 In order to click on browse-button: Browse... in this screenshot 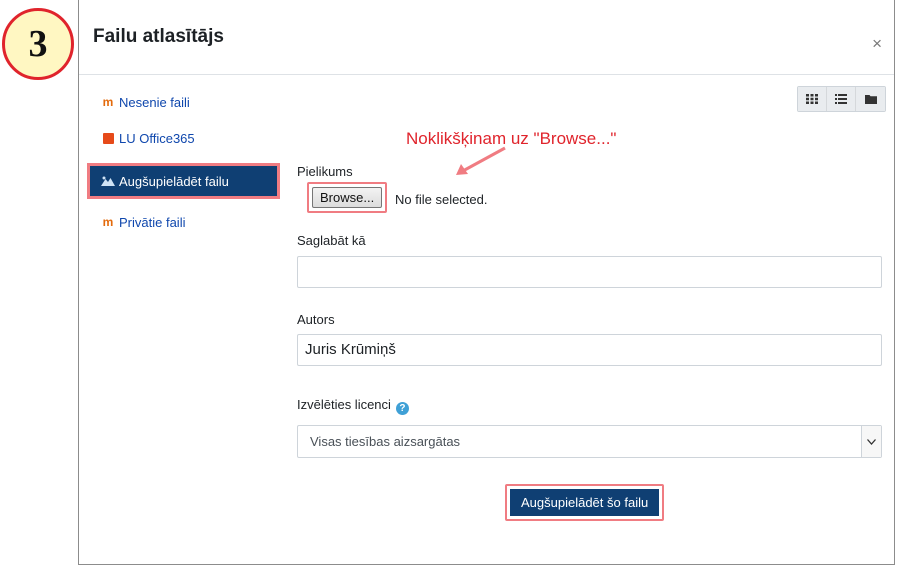, I will do `click(347, 197)`.